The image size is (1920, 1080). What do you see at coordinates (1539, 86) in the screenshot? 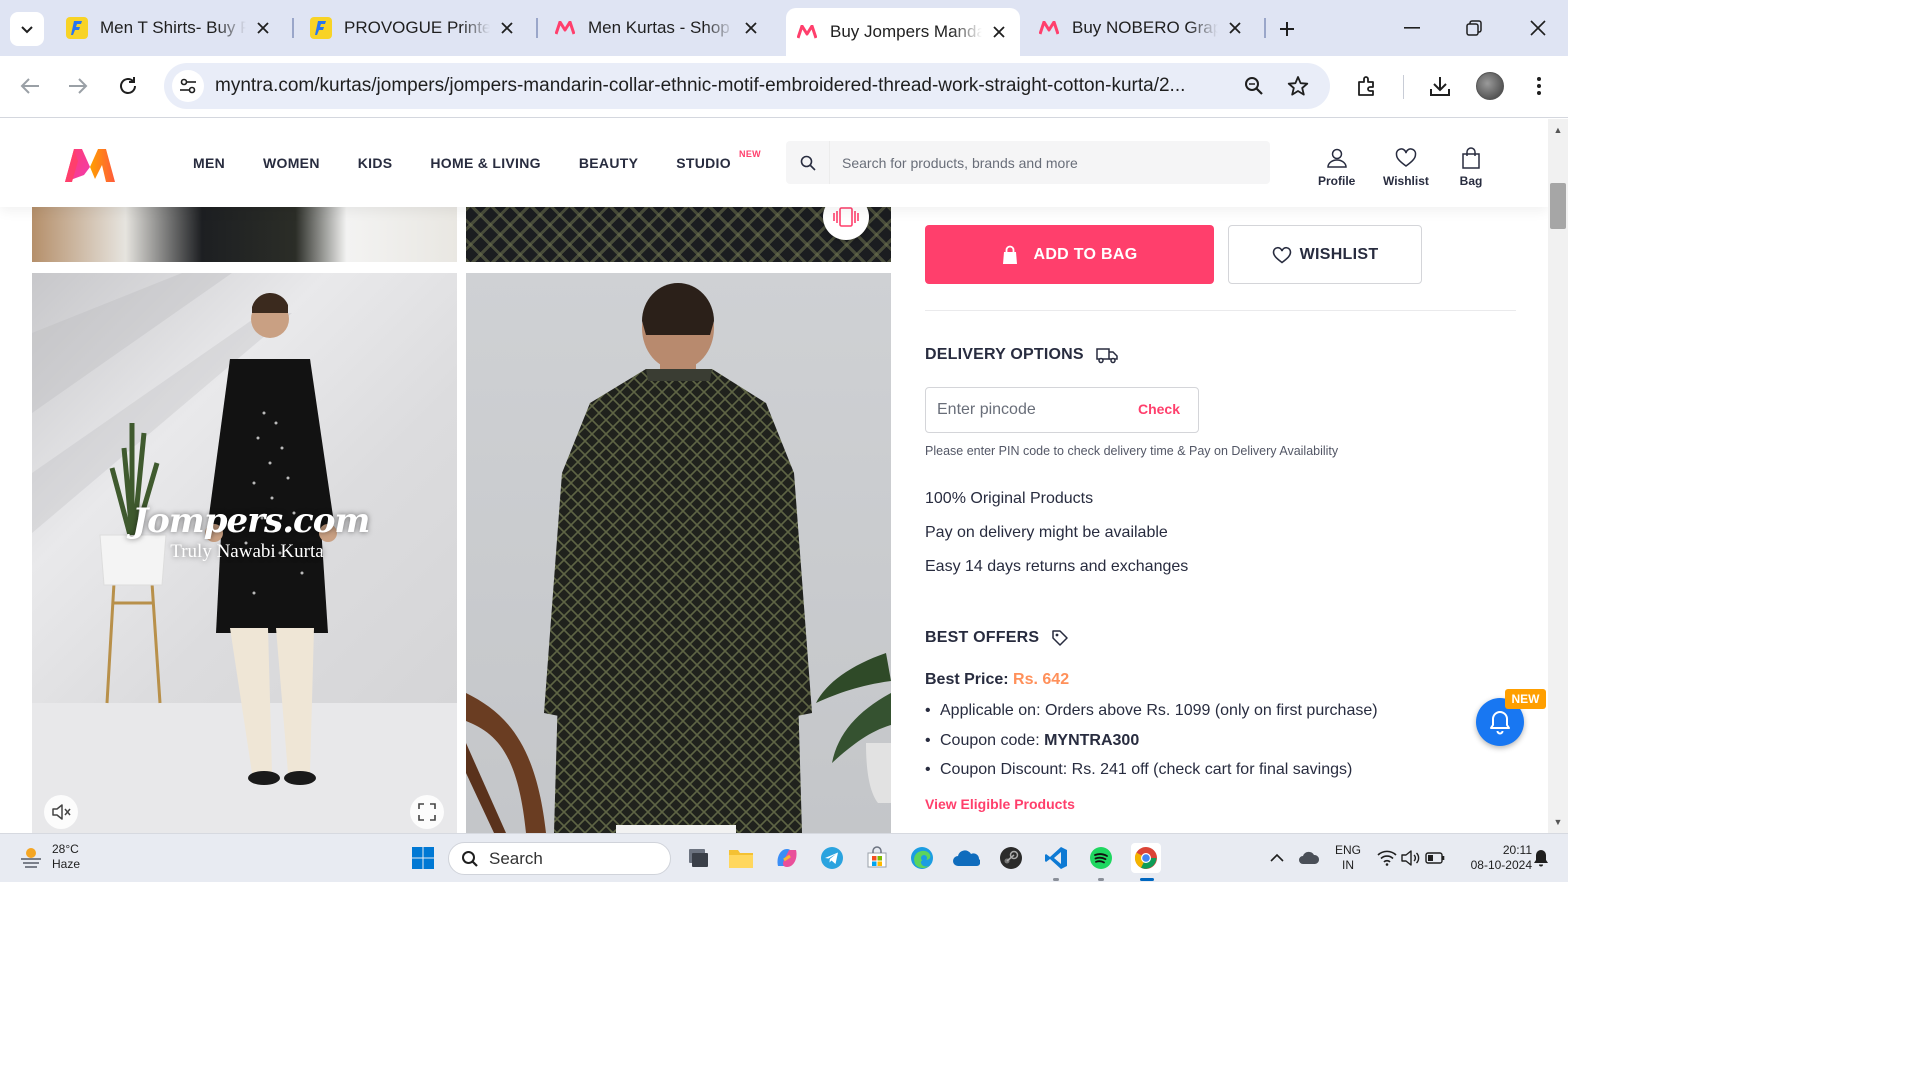
I see `more-menu-icon` at bounding box center [1539, 86].